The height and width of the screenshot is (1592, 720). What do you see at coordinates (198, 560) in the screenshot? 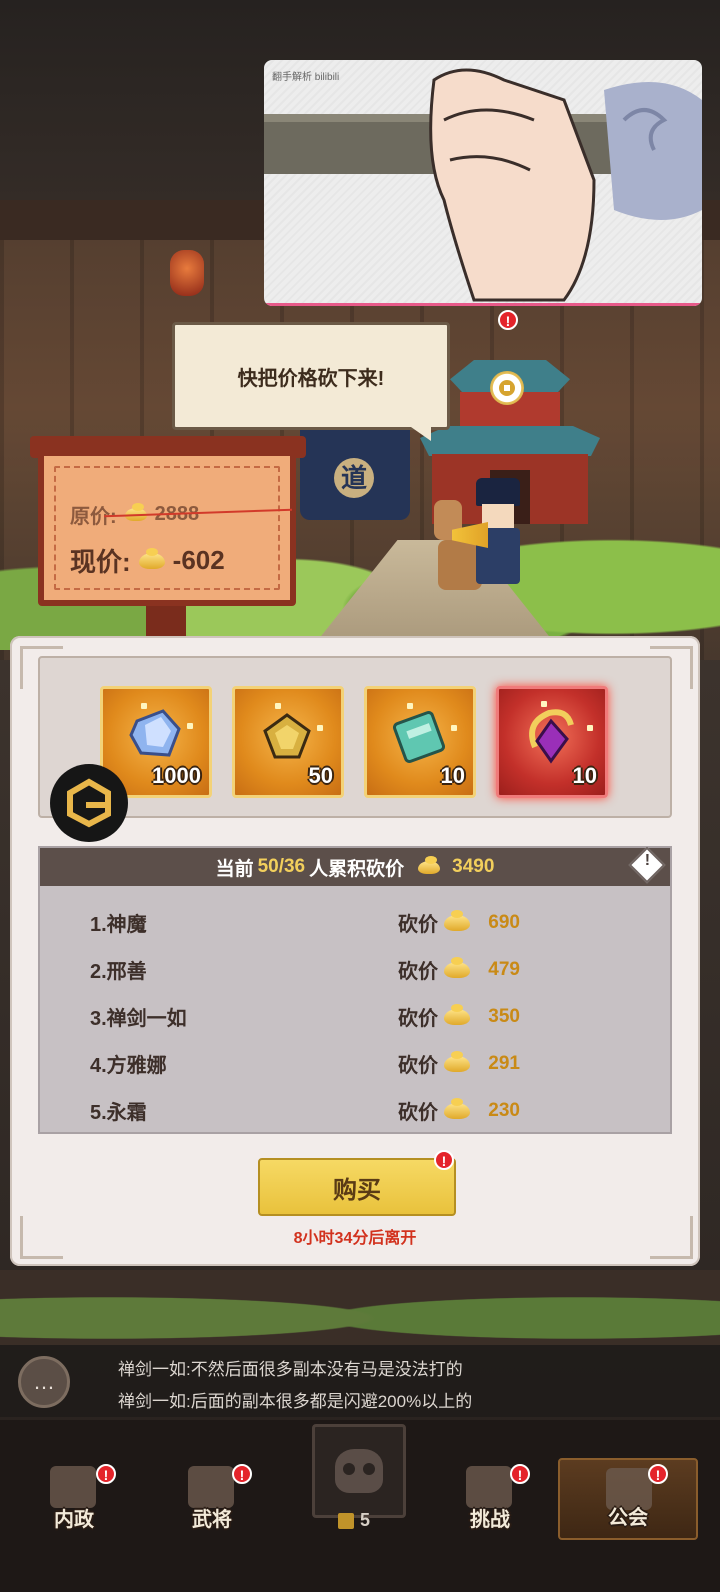
I see `current-price-value: -602` at bounding box center [198, 560].